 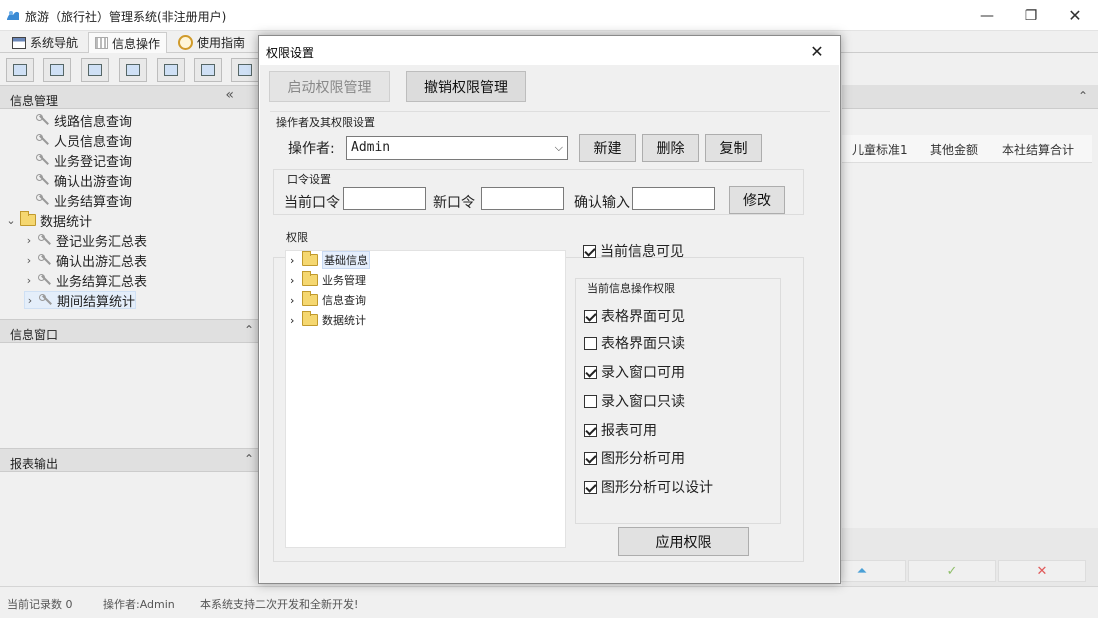 What do you see at coordinates (607, 148) in the screenshot?
I see `new-operator-button: 新建` at bounding box center [607, 148].